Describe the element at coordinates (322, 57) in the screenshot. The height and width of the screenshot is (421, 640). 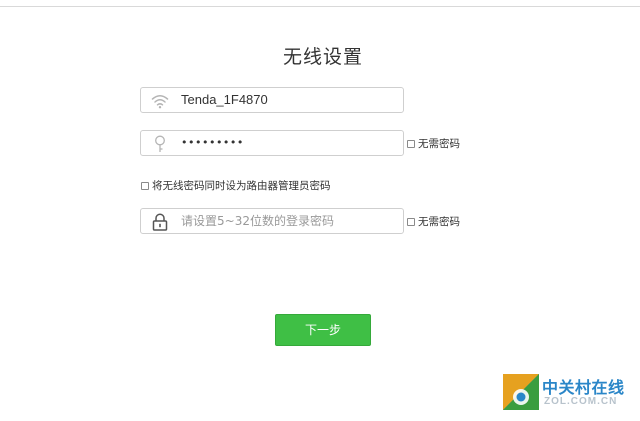
I see `page-title: 无线设置` at that location.